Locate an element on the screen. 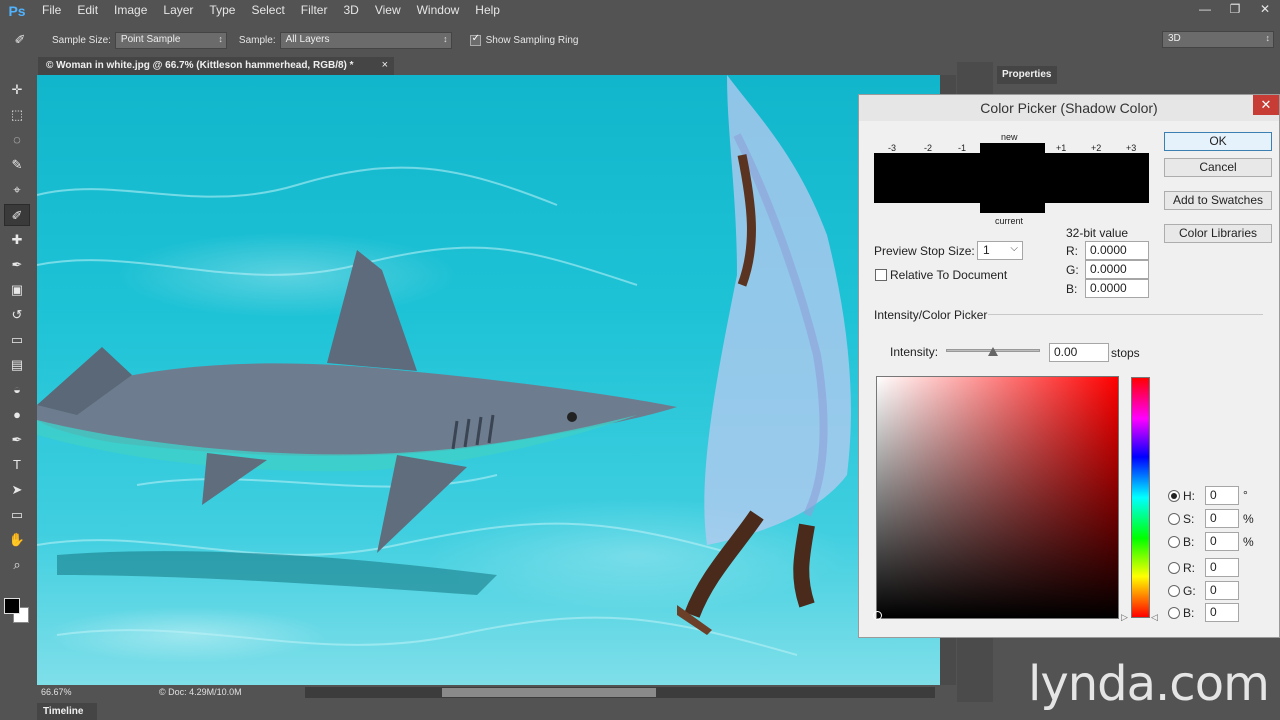 Image resolution: width=1280 pixels, height=720 pixels. gradient-tool-icon: ▤ is located at coordinates (17, 365).